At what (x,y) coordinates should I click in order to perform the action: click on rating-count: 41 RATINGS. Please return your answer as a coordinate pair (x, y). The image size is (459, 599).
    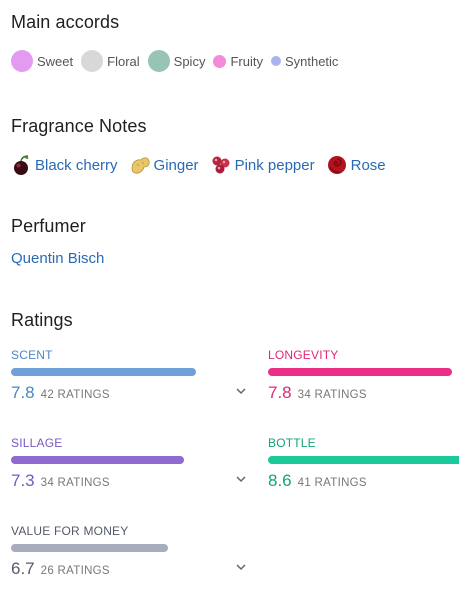
    Looking at the image, I should click on (332, 483).